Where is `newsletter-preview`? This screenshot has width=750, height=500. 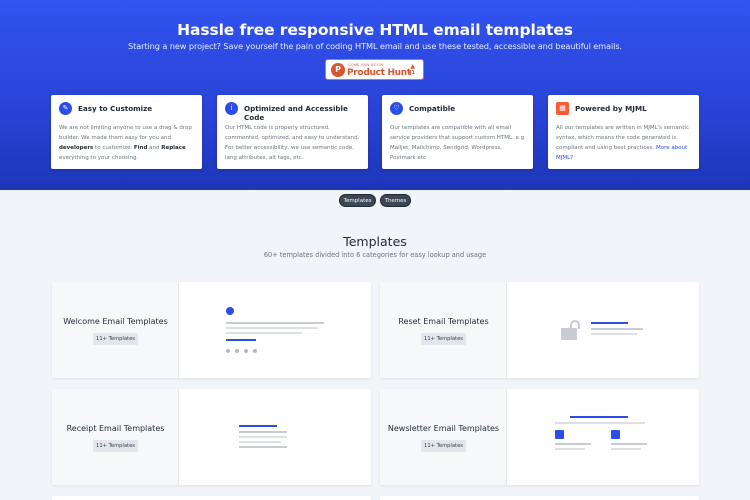 newsletter-preview is located at coordinates (603, 437).